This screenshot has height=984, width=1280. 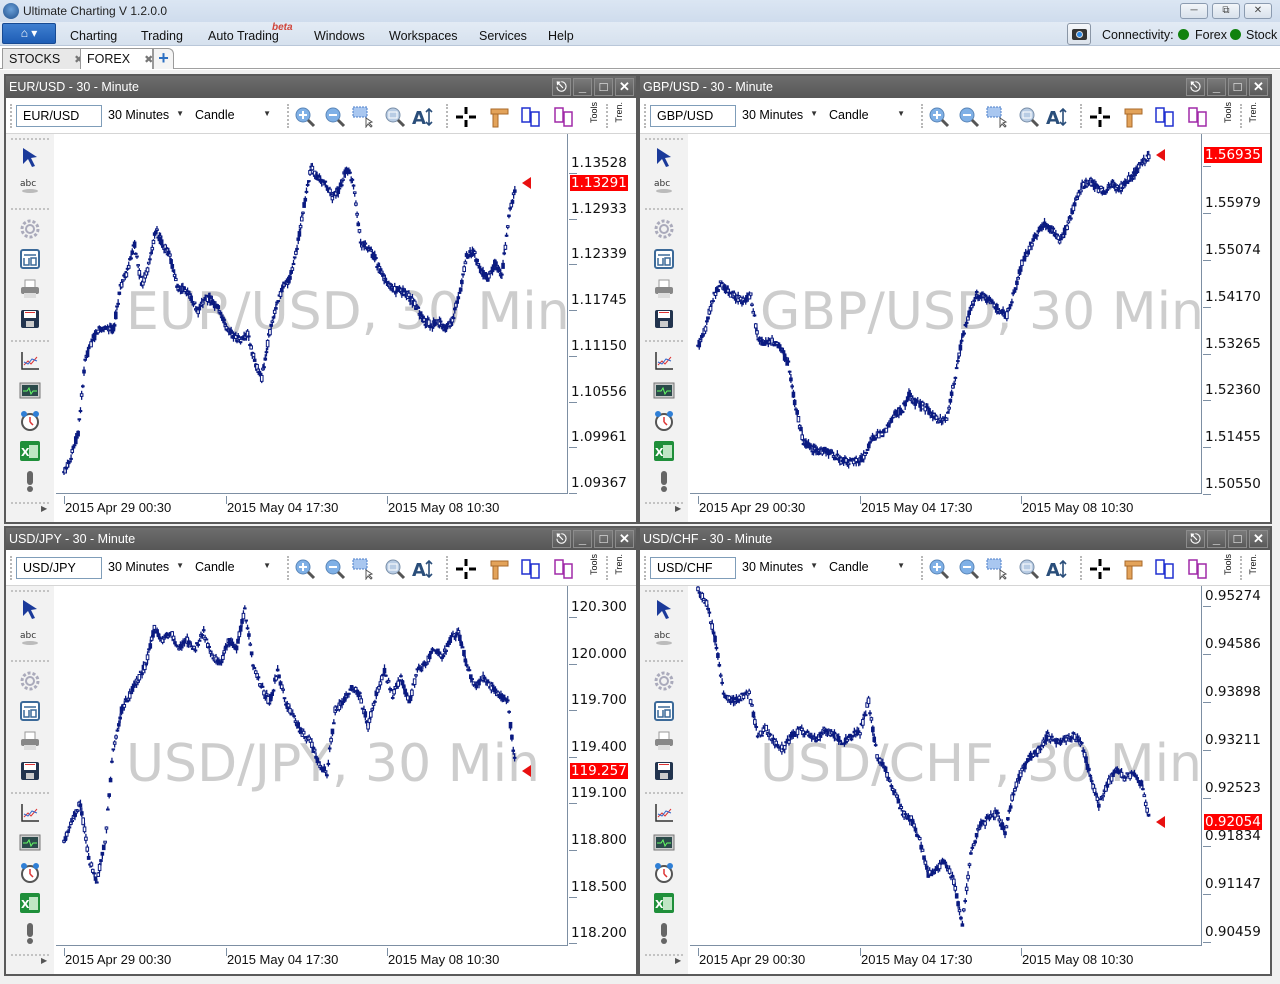 What do you see at coordinates (423, 36) in the screenshot?
I see `menu-workspaces: Workspaces` at bounding box center [423, 36].